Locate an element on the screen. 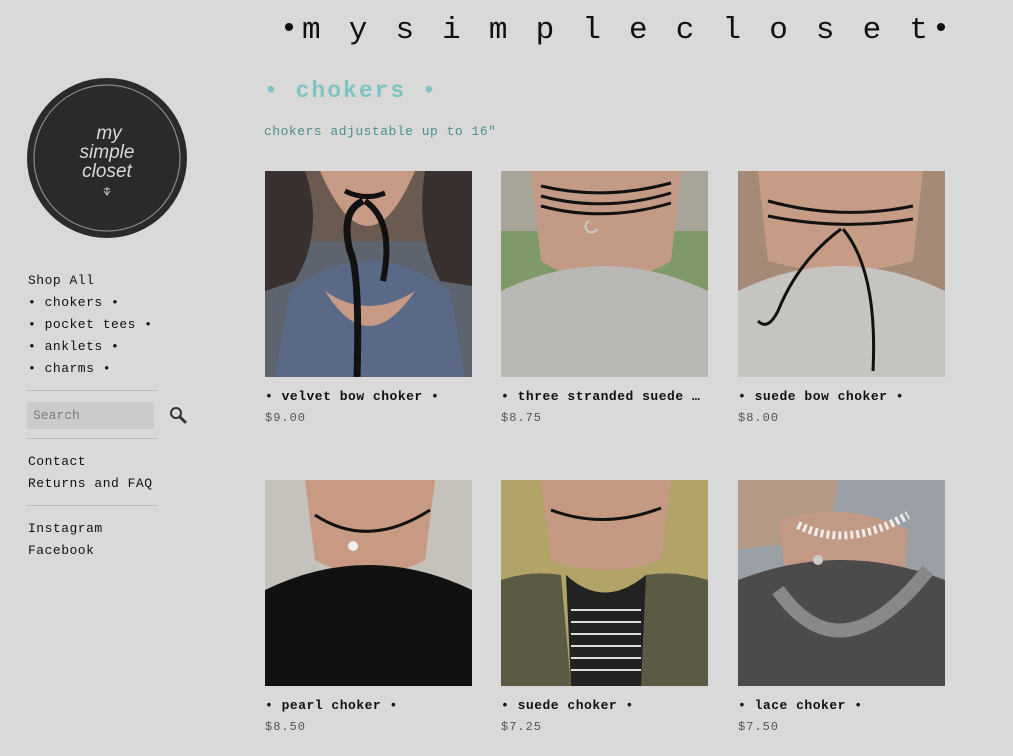 This screenshot has width=1013, height=756. product-card: • velvet bow choker • $9.00 is located at coordinates (368, 298).